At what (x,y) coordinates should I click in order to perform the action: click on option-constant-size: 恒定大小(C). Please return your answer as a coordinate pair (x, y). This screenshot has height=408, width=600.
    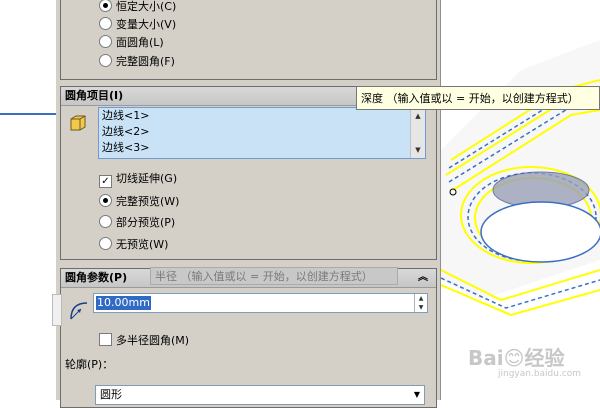
    Looking at the image, I should click on (137, 7).